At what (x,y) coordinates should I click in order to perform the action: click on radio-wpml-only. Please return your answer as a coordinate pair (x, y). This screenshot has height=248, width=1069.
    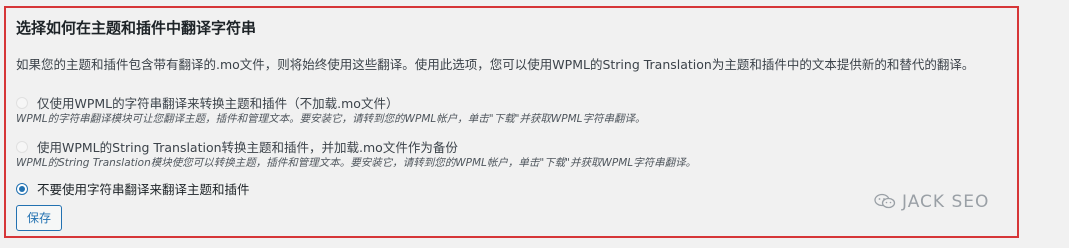
    Looking at the image, I should click on (22, 102).